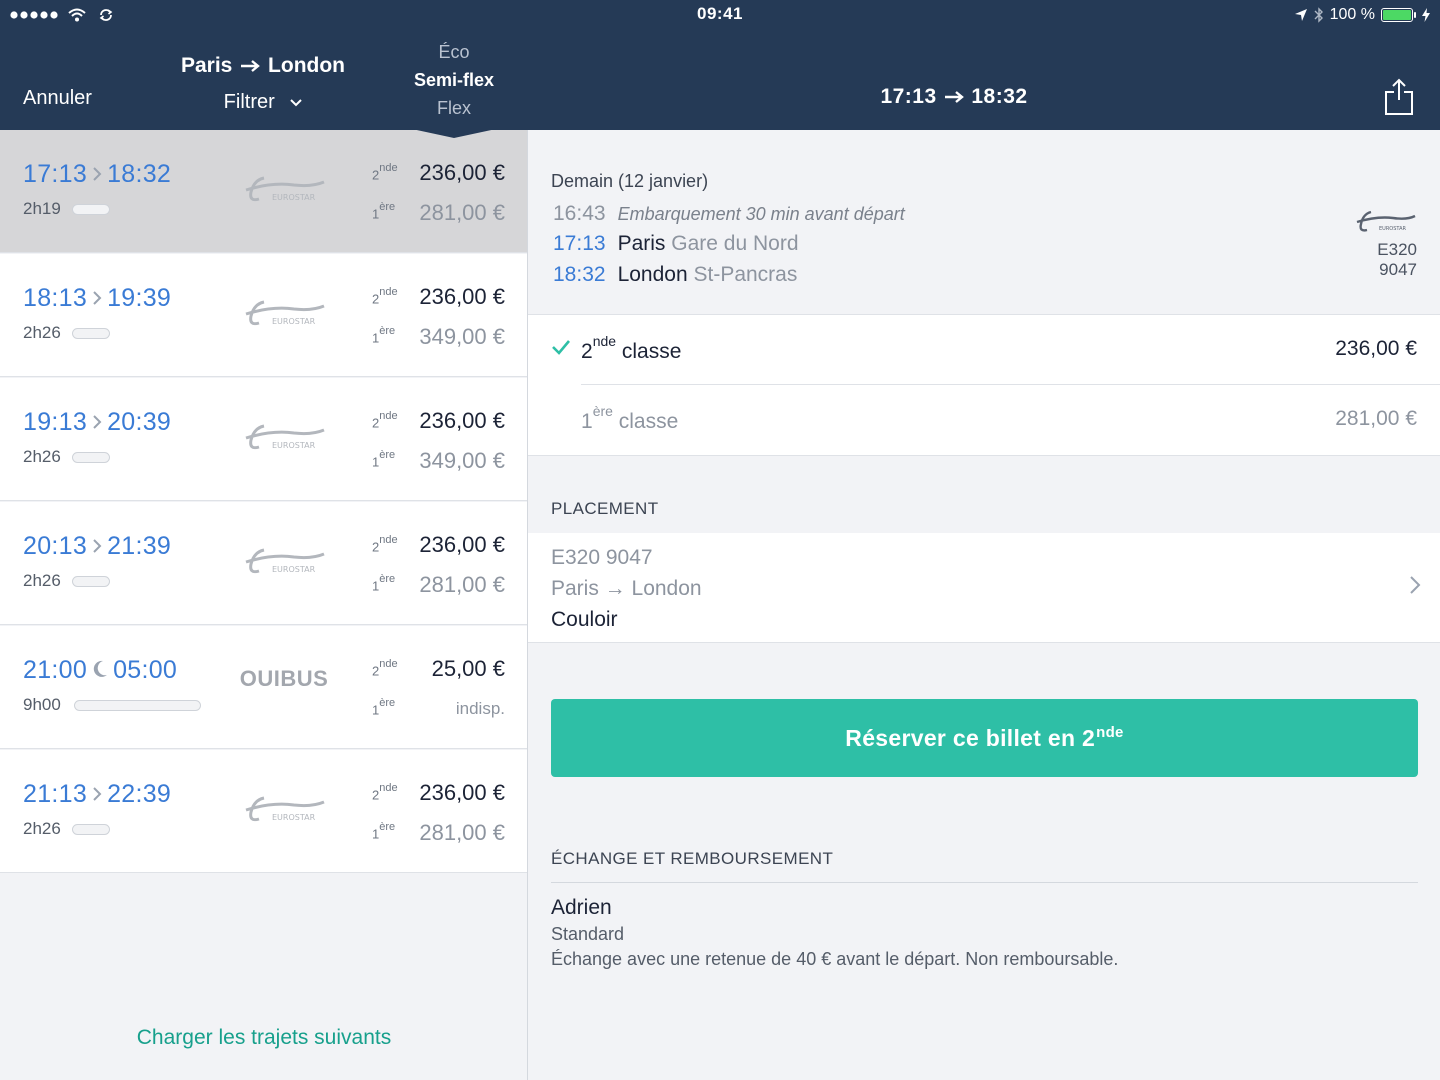 The height and width of the screenshot is (1080, 1440). What do you see at coordinates (42, 208) in the screenshot?
I see `trip-duration: 2h19` at bounding box center [42, 208].